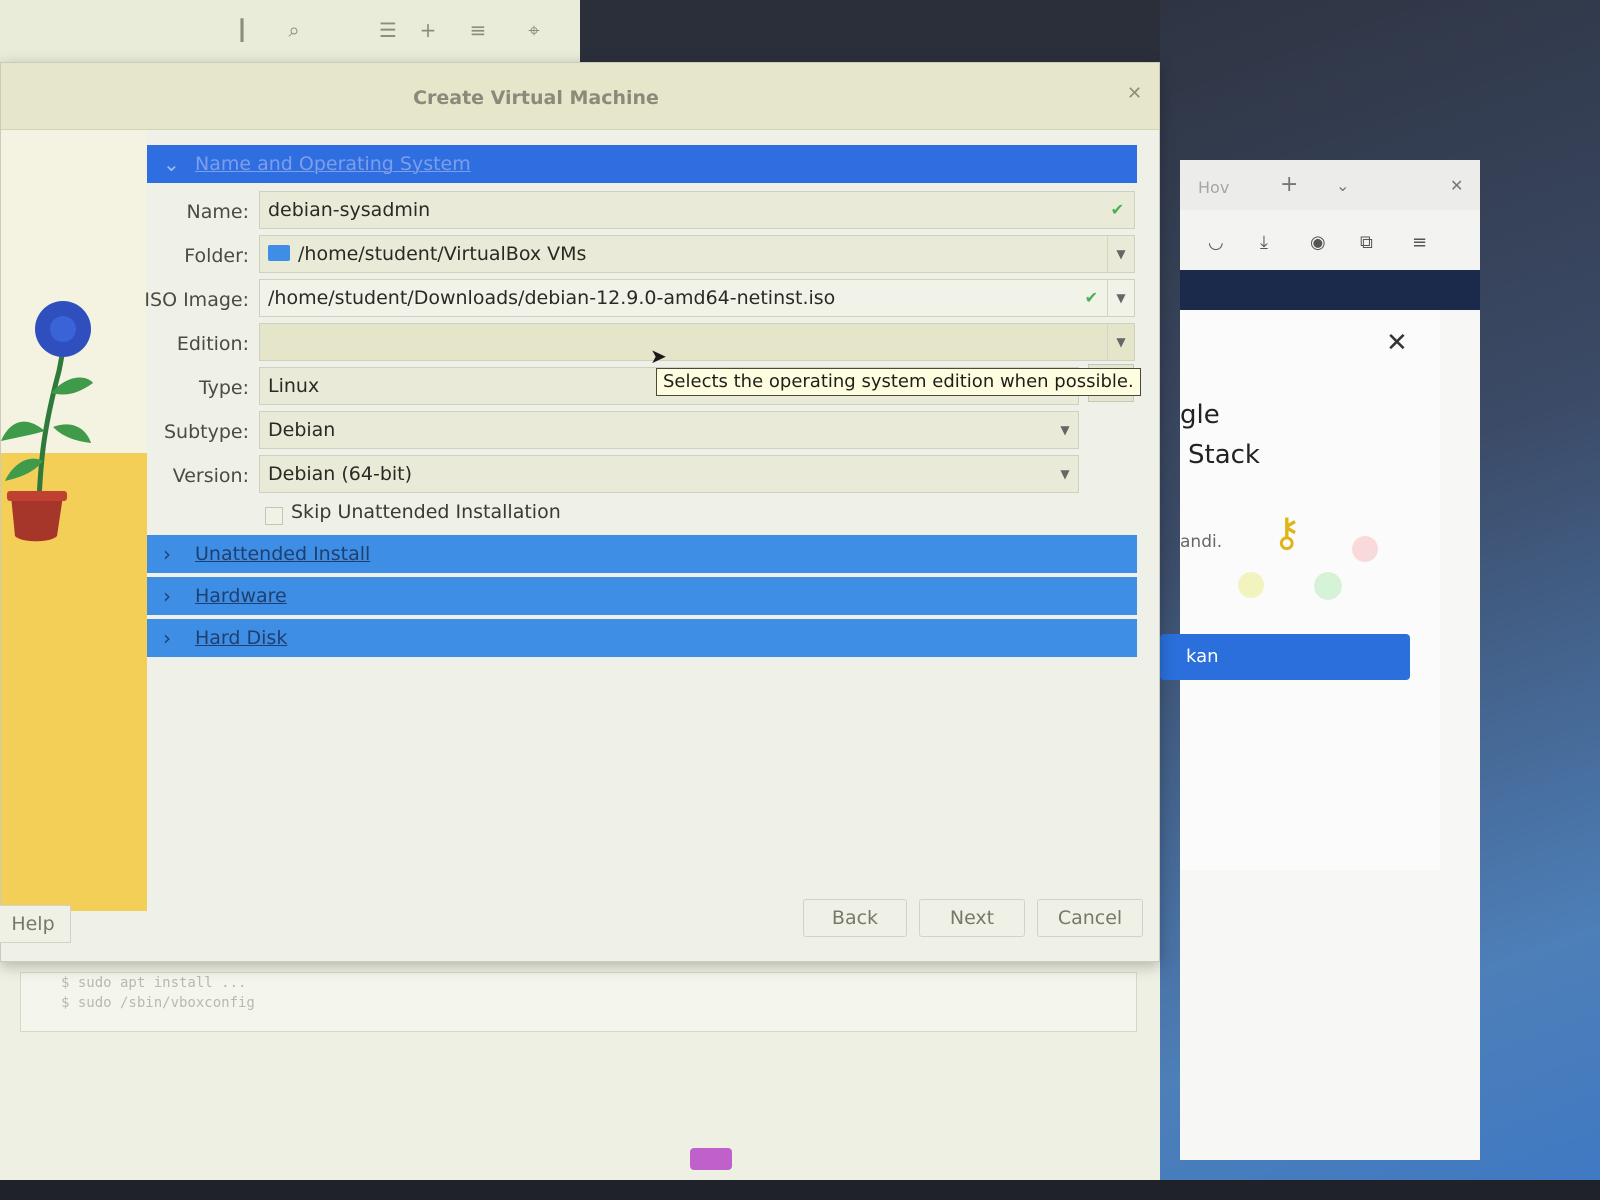 The height and width of the screenshot is (1200, 1600). I want to click on next-button: Next, so click(972, 918).